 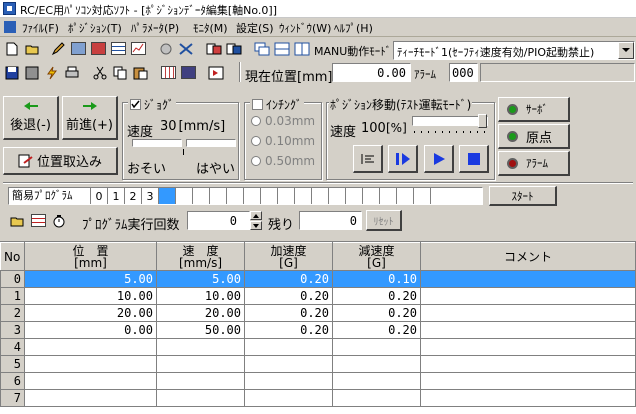 I want to click on inching-checkbox-row: ｲﾝﾁﾝｸﾞ, so click(x=277, y=104).